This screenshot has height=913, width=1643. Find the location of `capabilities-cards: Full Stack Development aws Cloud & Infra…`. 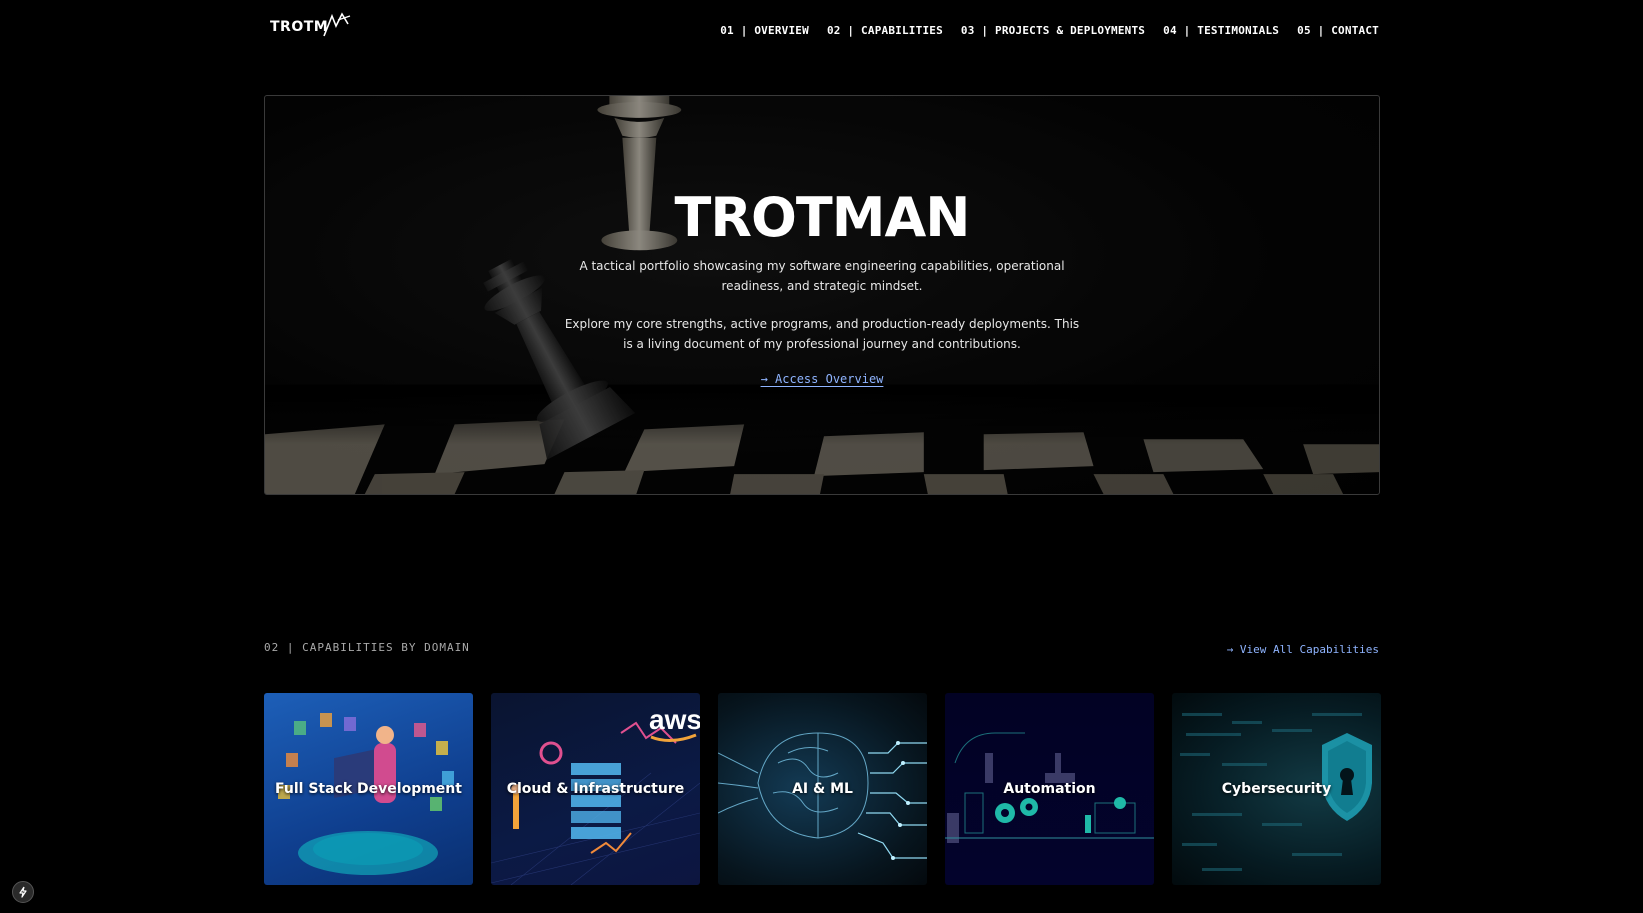

capabilities-cards: Full Stack Development aws Cloud & Infra… is located at coordinates (822, 789).